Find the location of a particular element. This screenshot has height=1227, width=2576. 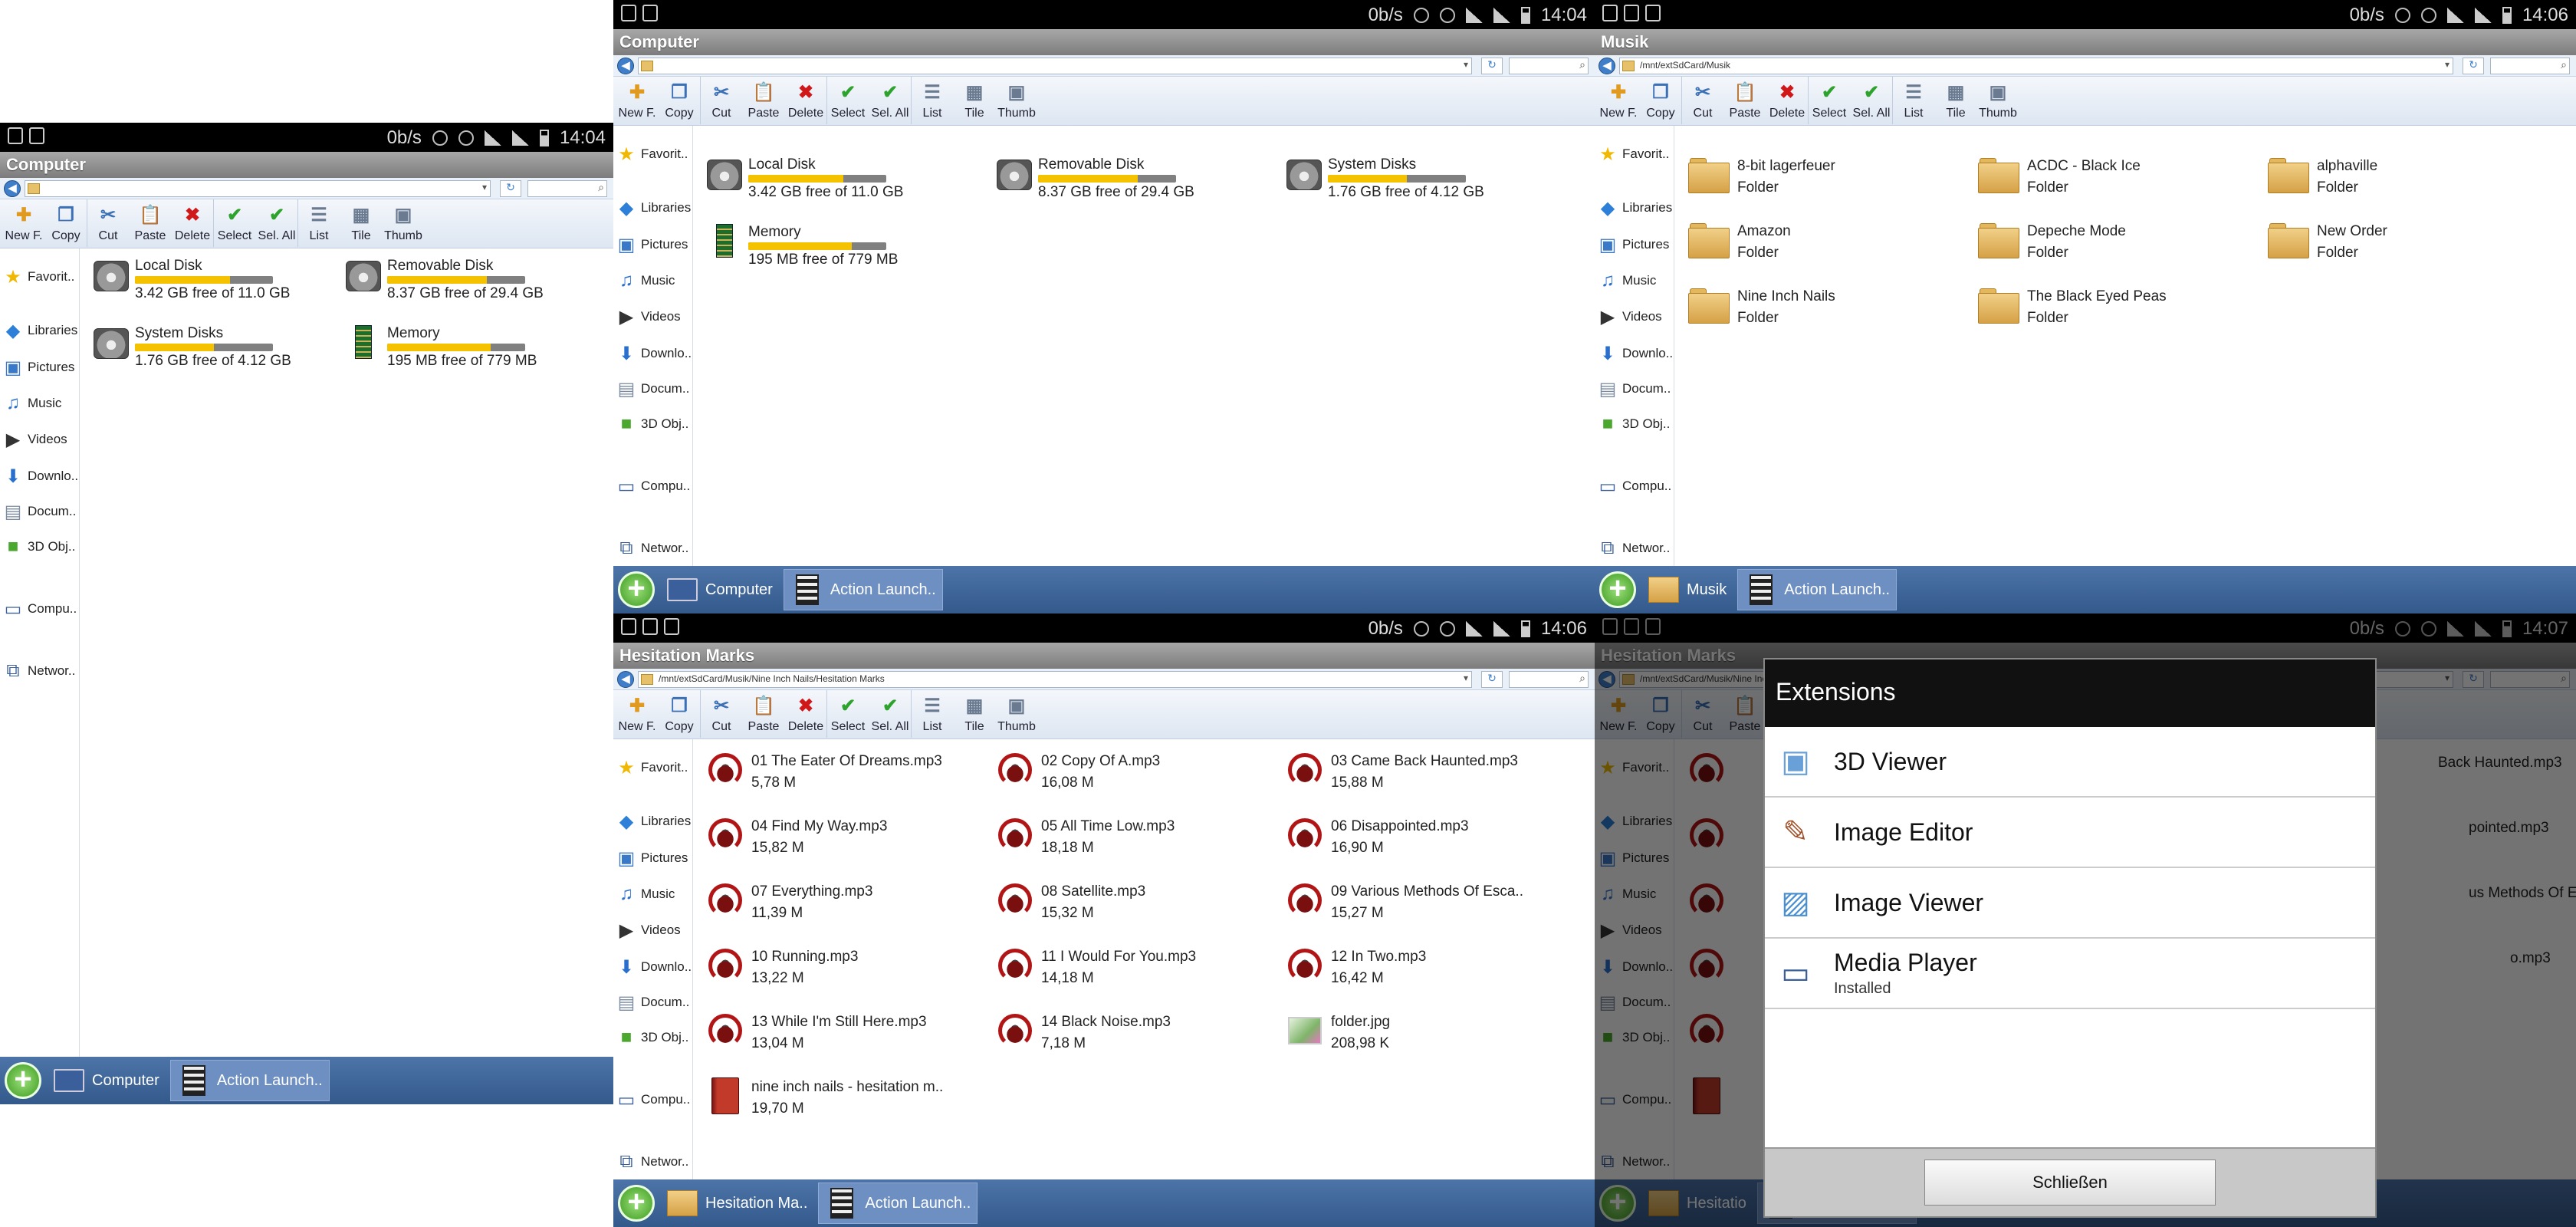

file-item: 07 Everything.mp3 11,39 M is located at coordinates (790, 902).